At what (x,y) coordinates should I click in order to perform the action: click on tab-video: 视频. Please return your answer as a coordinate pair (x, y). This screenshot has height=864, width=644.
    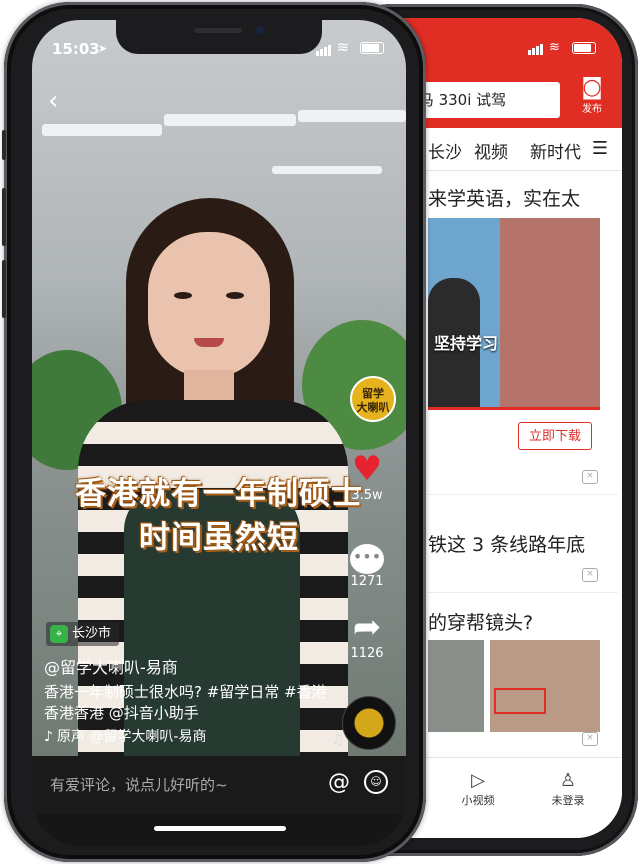
    Looking at the image, I should click on (491, 150).